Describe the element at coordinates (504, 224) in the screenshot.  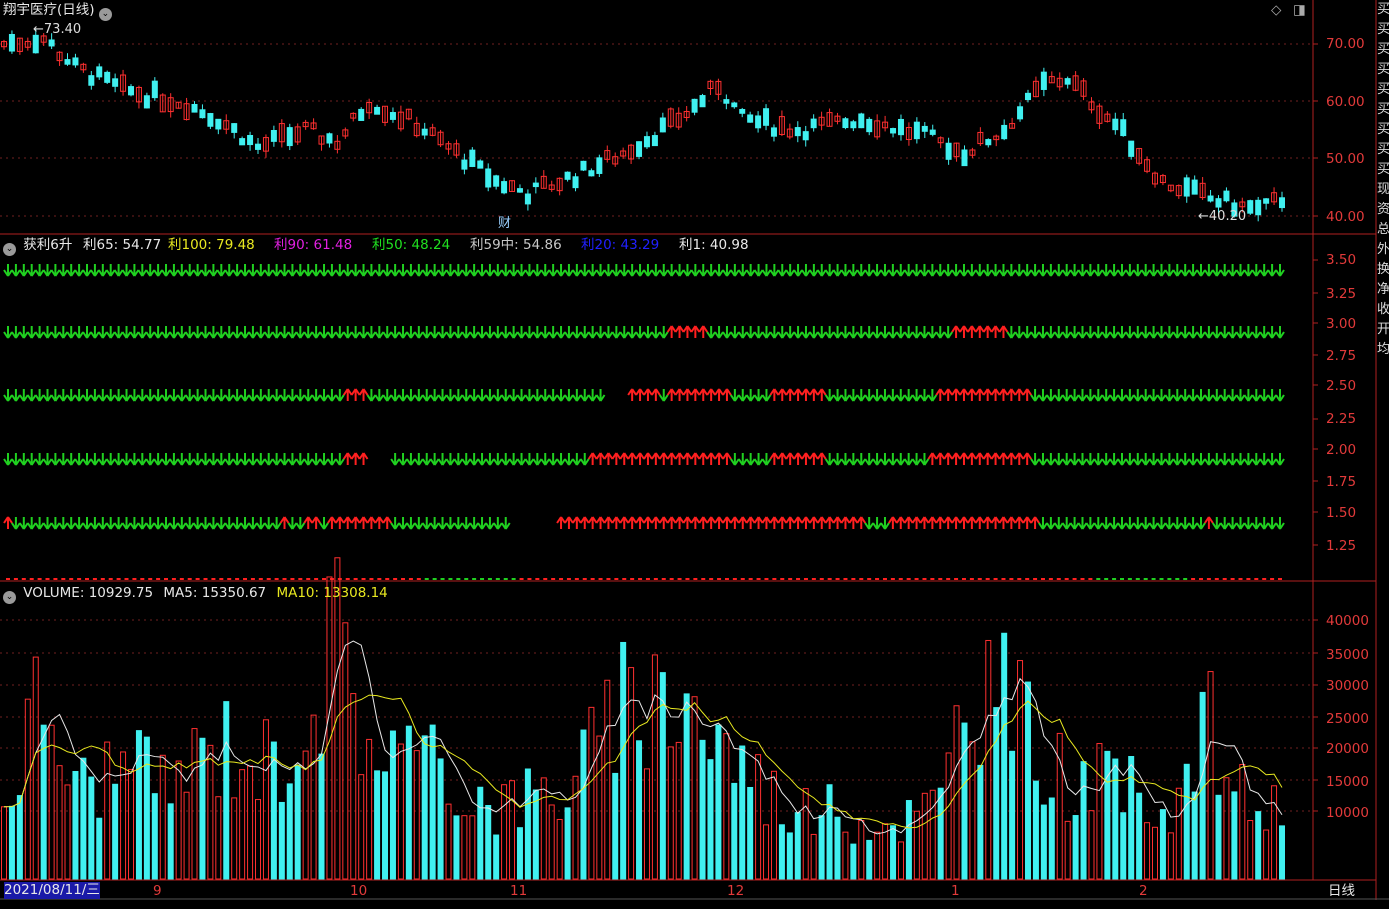
I see `finance-badge: 财` at that location.